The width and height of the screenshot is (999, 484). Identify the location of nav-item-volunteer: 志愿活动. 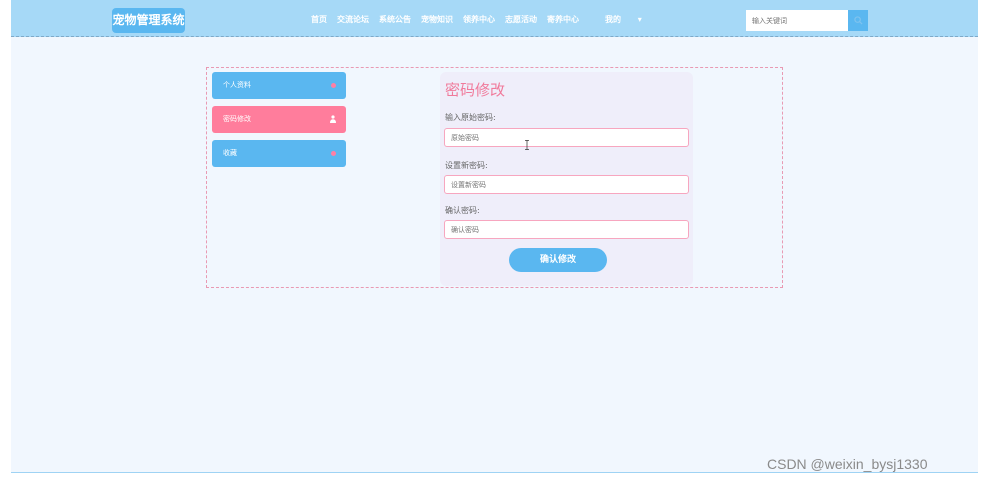
(521, 19).